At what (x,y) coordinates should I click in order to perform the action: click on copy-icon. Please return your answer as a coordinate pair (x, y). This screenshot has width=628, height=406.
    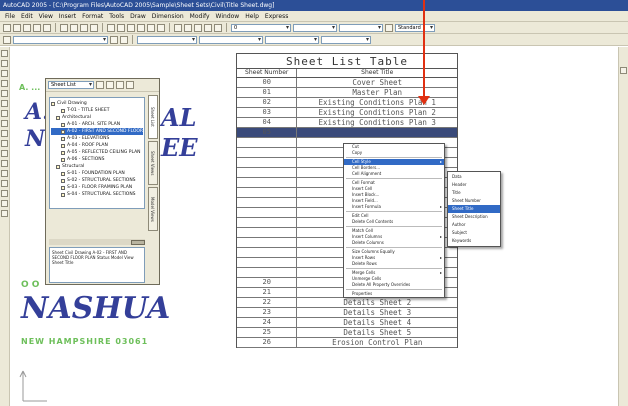
    Looking at the image, I should click on (74, 27).